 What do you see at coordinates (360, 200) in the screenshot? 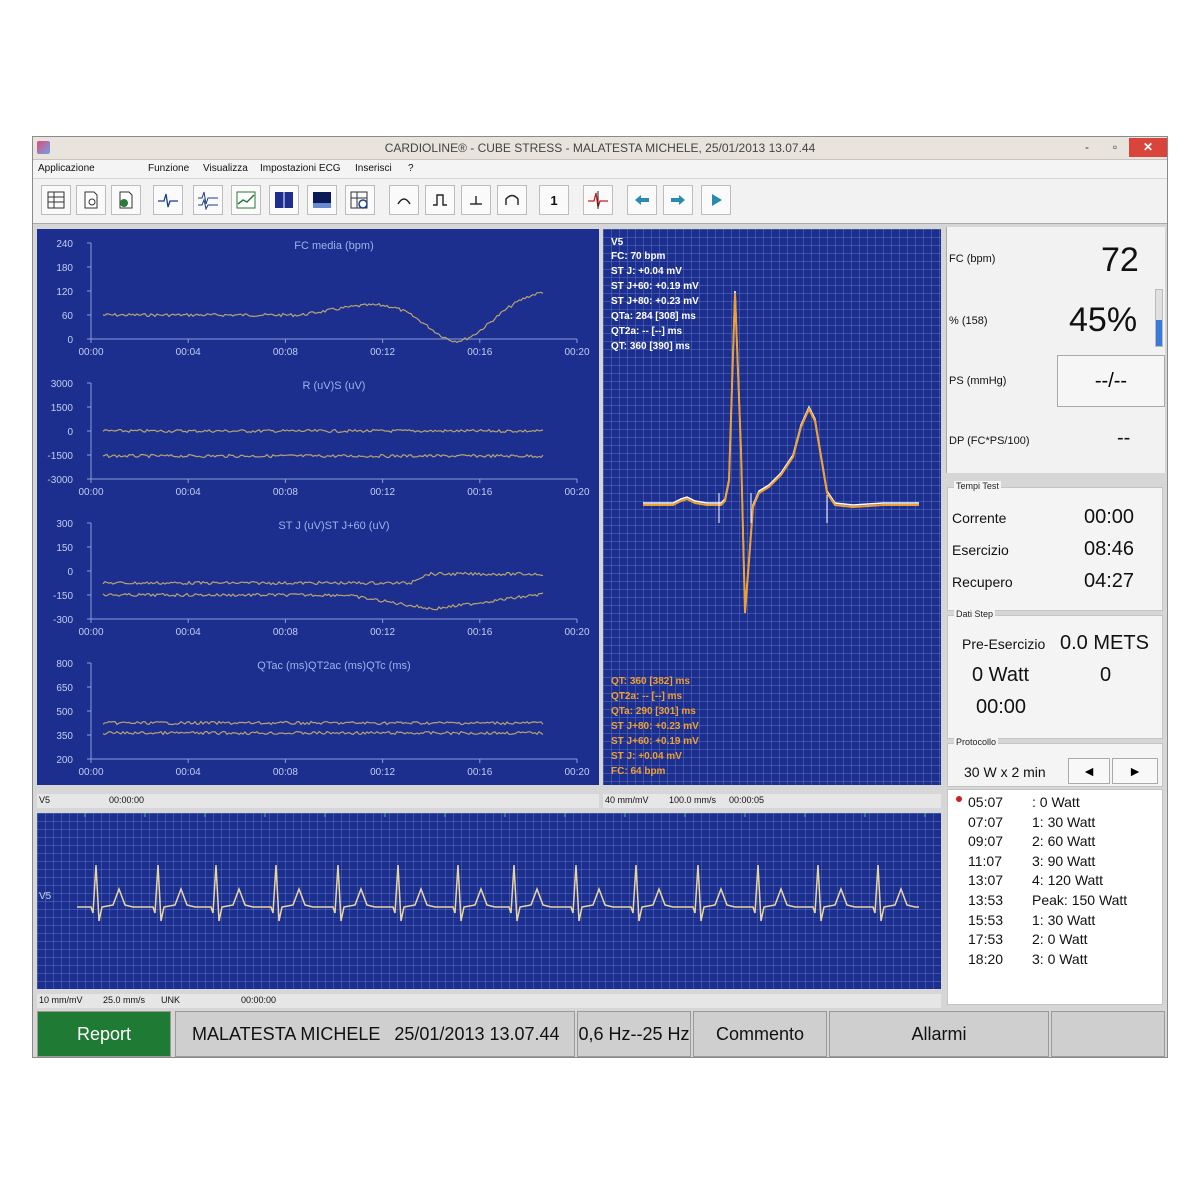
I see `zoom-grid-icon` at bounding box center [360, 200].